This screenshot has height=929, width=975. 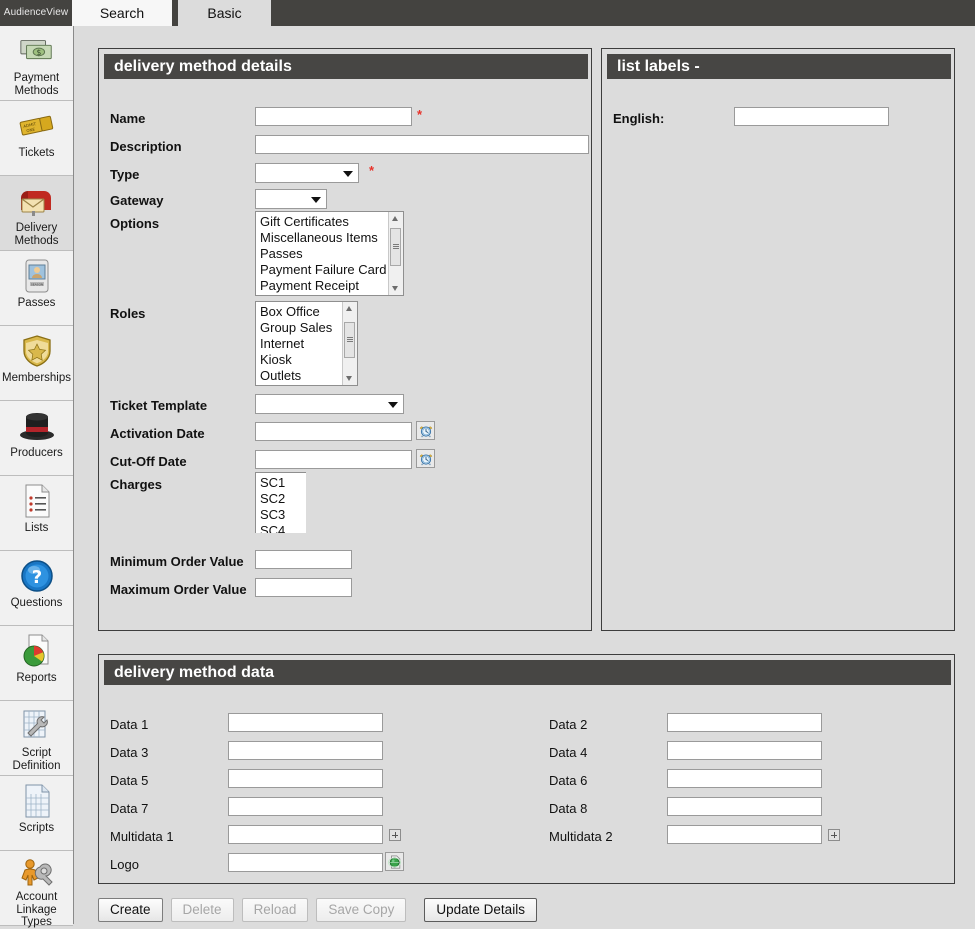 I want to click on gateway-select, so click(x=291, y=199).